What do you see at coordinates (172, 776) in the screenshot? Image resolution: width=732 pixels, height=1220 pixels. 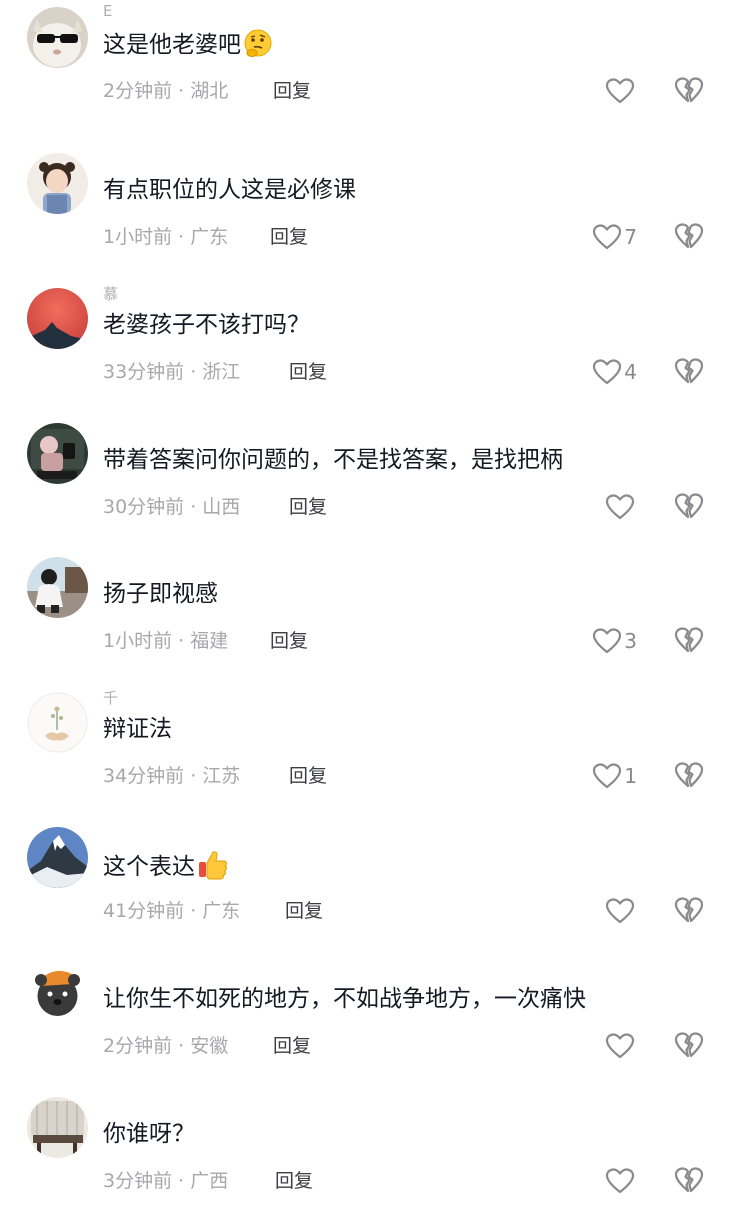 I see `comment-meta: 34分钟前 · 江苏` at bounding box center [172, 776].